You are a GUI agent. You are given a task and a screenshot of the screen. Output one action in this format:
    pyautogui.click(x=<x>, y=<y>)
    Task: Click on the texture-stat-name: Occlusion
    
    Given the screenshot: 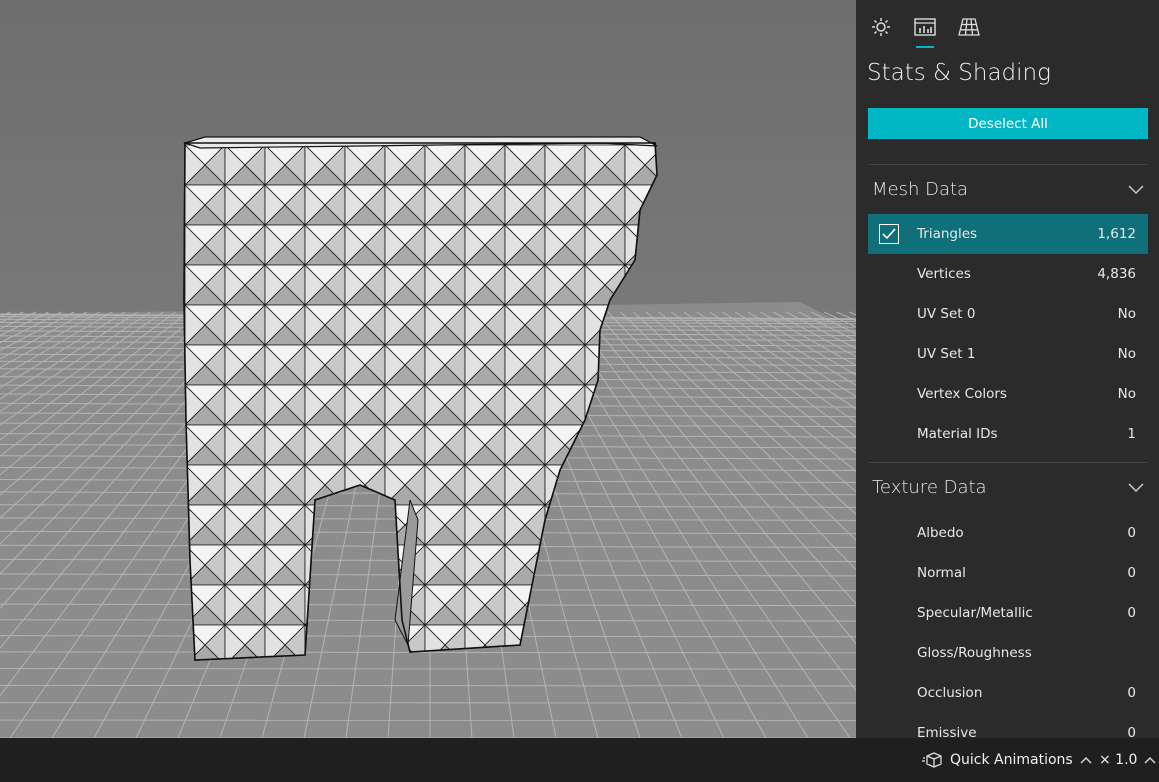 What is the action you would take?
    pyautogui.click(x=950, y=693)
    